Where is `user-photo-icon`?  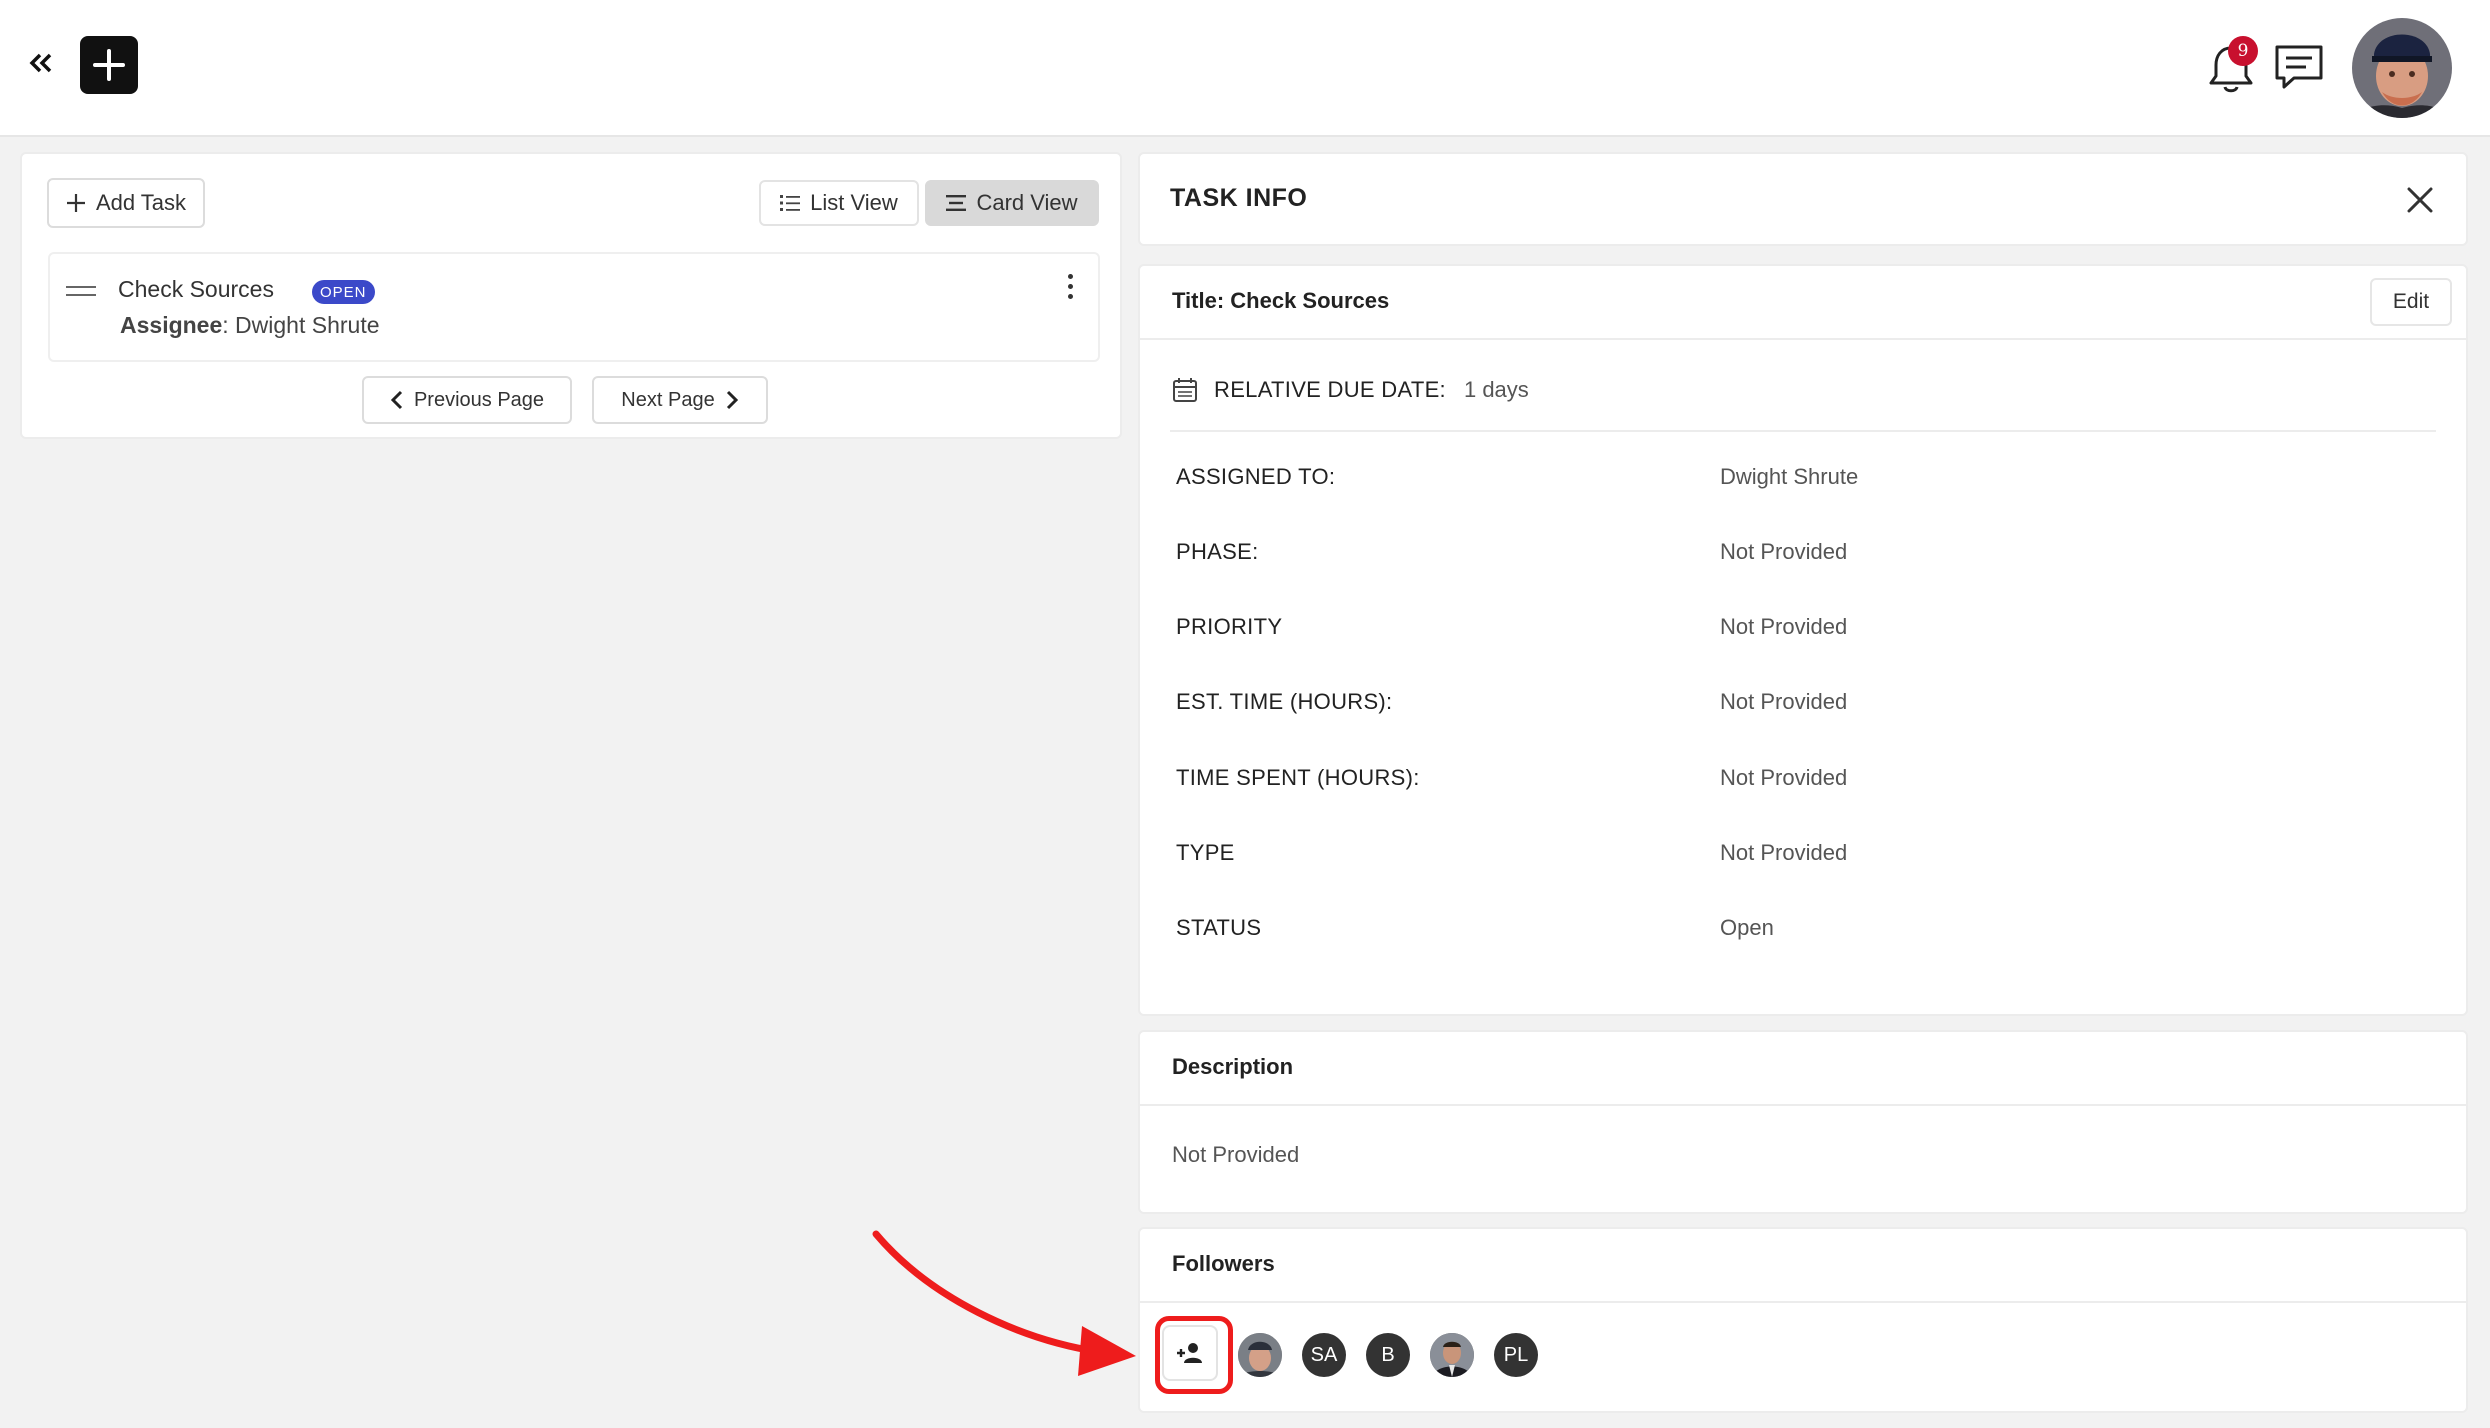
user-photo-icon is located at coordinates (2402, 68).